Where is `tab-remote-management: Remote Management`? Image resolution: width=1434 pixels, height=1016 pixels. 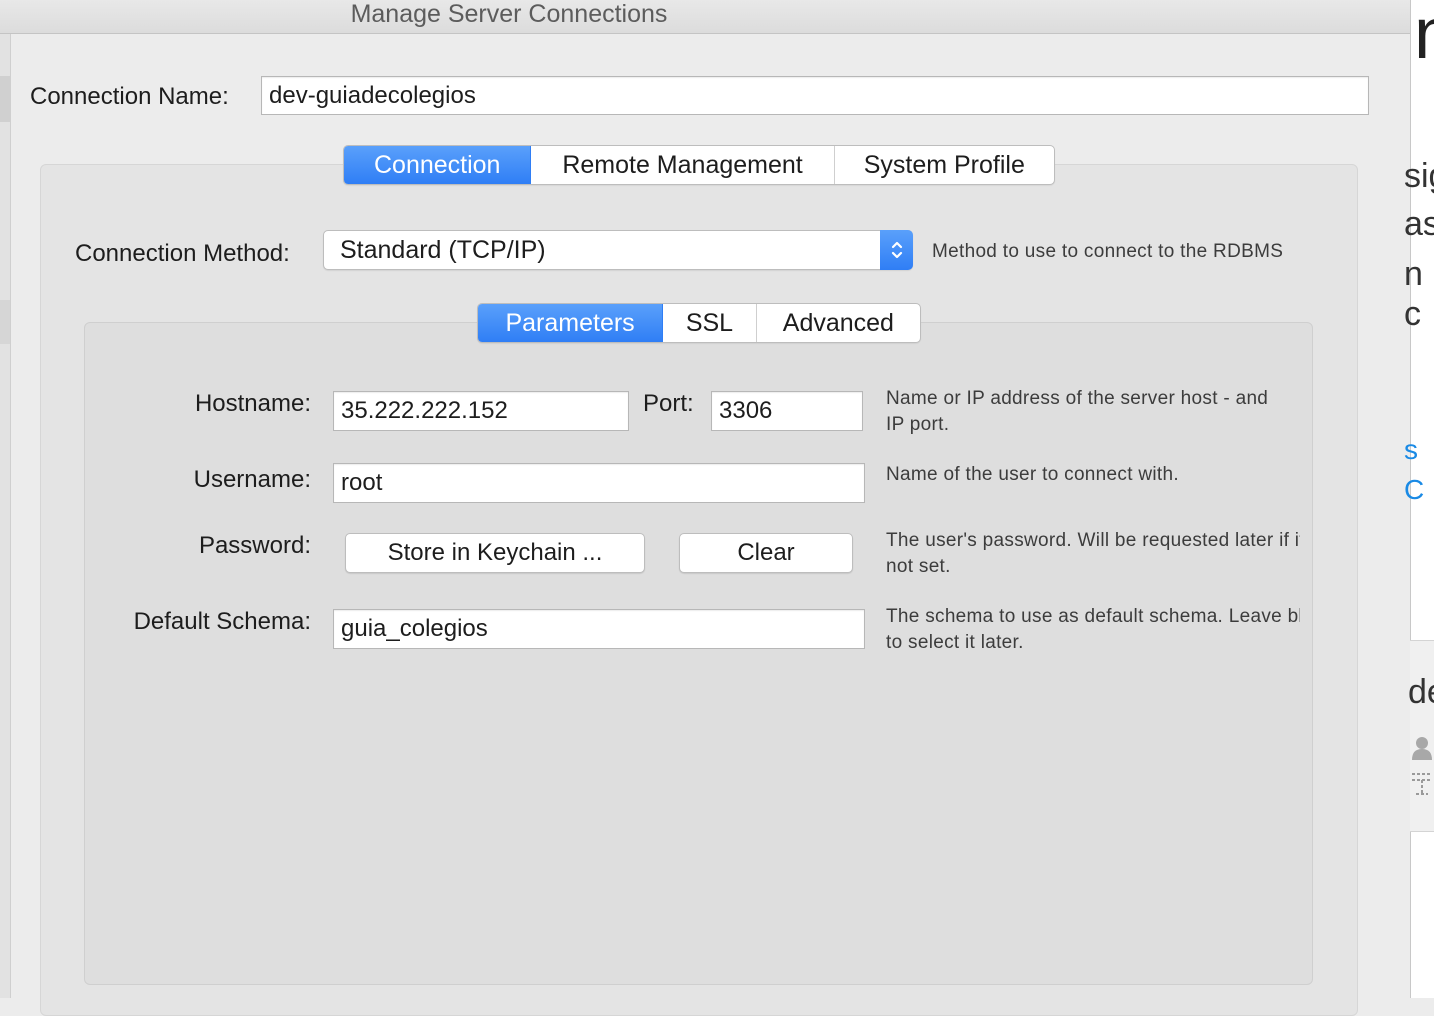 tab-remote-management: Remote Management is located at coordinates (683, 165).